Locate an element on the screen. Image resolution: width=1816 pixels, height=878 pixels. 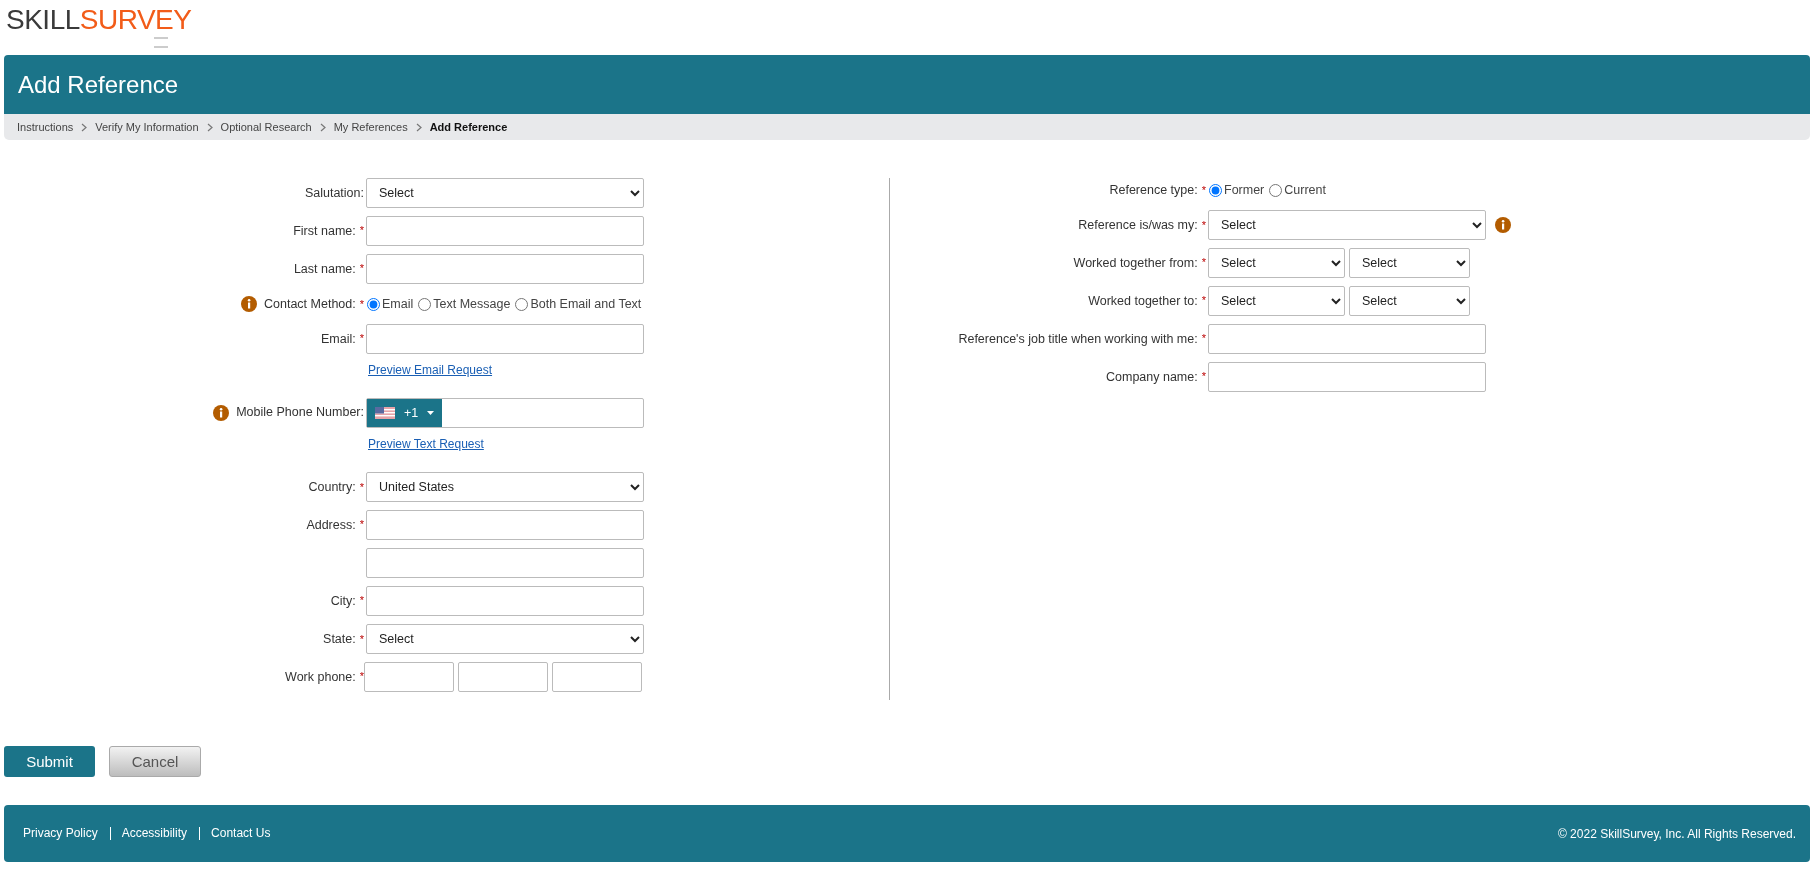
field-label: Reference type: is located at coordinates (1153, 190).